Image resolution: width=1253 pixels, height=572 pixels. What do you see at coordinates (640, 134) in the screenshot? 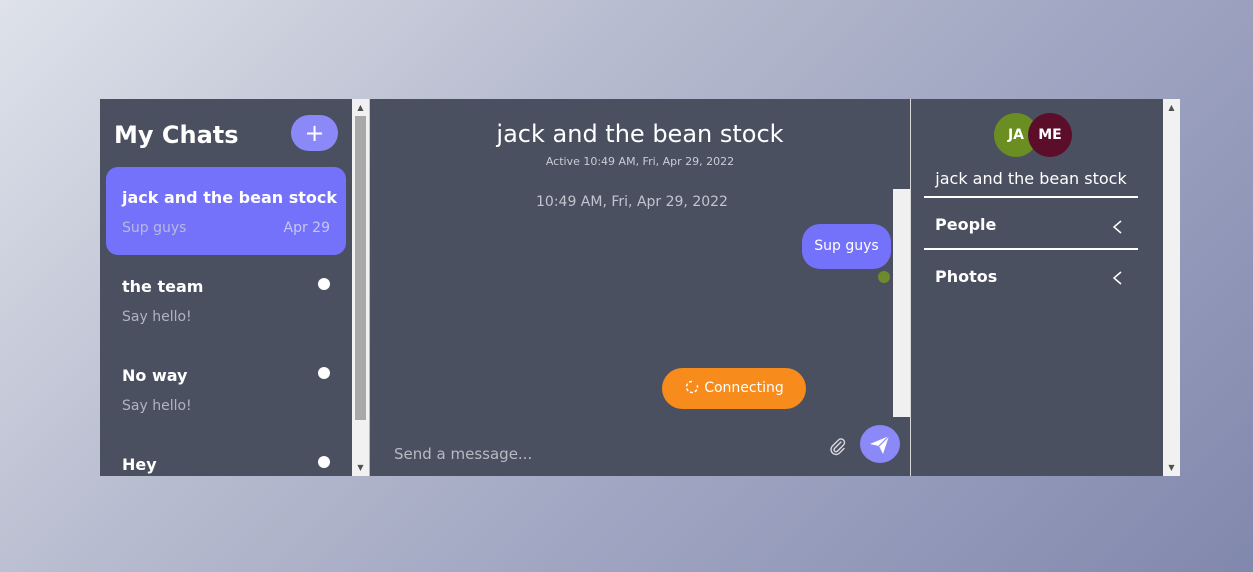
I see `conversation-title: jack and the bean stock` at bounding box center [640, 134].